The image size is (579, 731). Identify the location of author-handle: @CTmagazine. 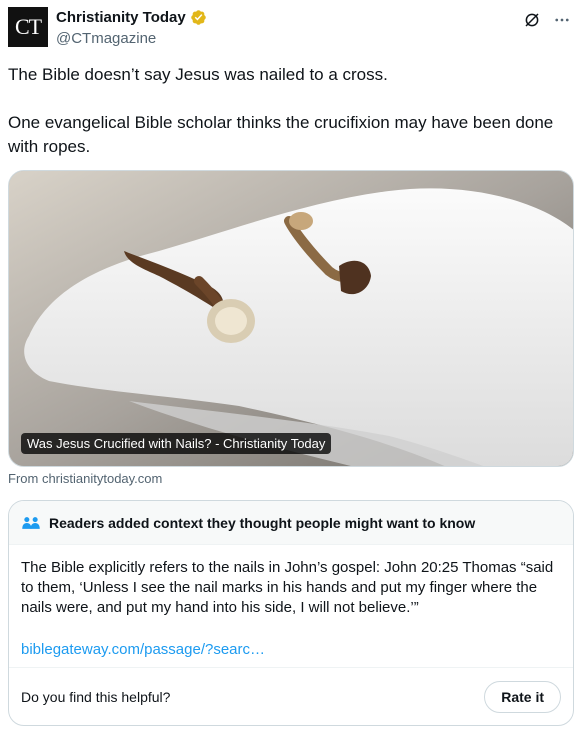
(106, 38).